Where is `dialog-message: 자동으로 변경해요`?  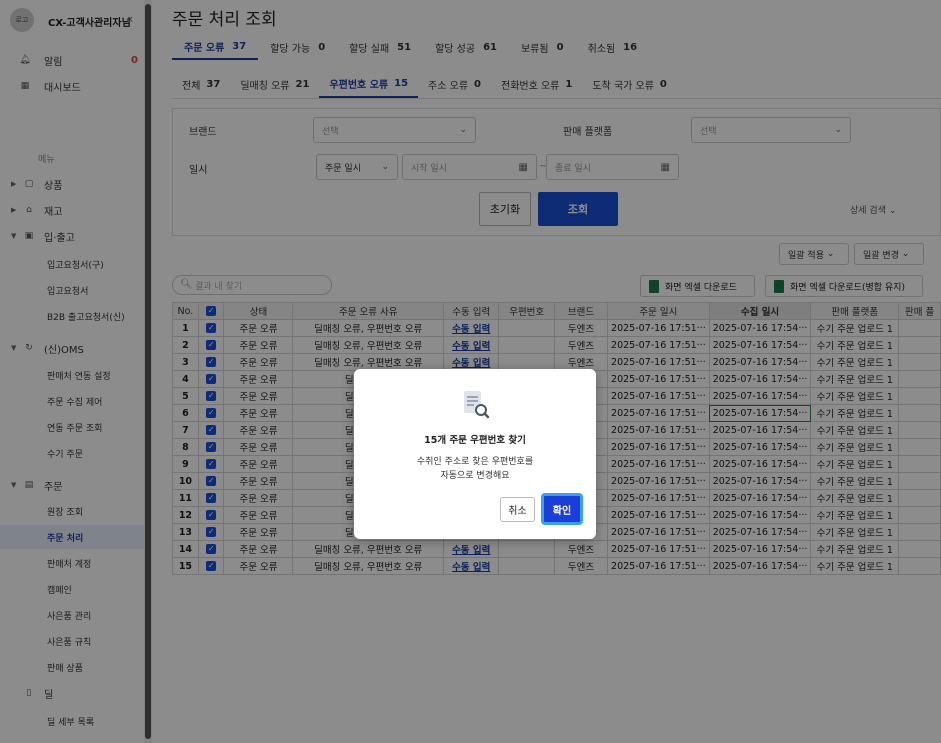
dialog-message: 자동으로 변경해요 is located at coordinates (475, 476).